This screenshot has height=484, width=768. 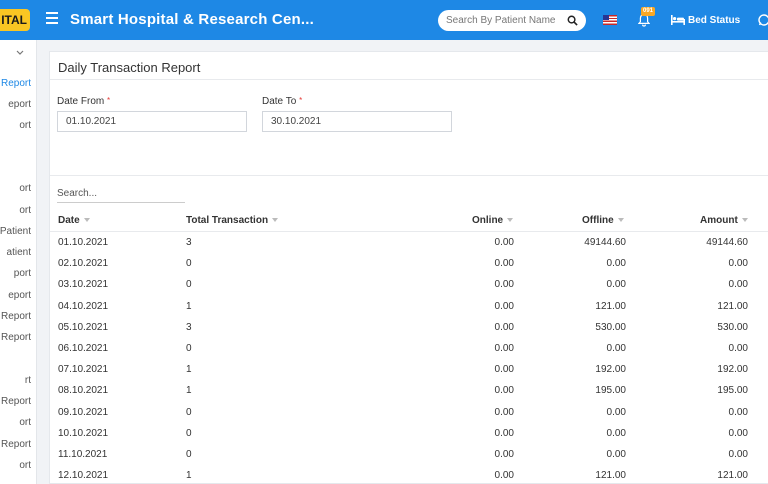 What do you see at coordinates (152, 121) in the screenshot?
I see `date-from-input` at bounding box center [152, 121].